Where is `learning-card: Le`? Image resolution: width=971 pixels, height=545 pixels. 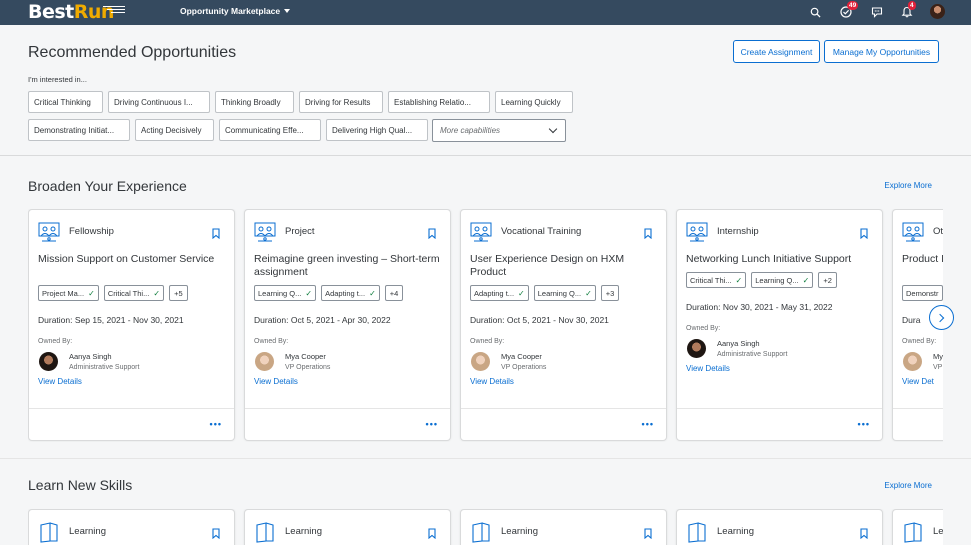
learning-card: Le is located at coordinates (917, 527).